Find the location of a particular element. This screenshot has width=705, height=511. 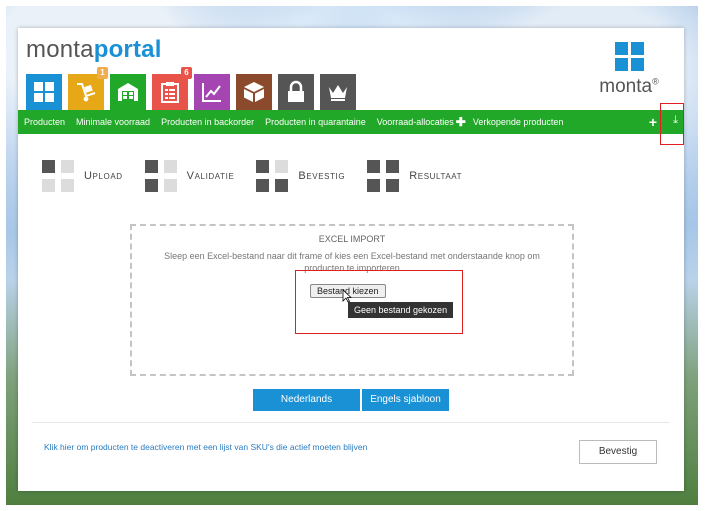

montaportal-logo: montaportal is located at coordinates (94, 50).